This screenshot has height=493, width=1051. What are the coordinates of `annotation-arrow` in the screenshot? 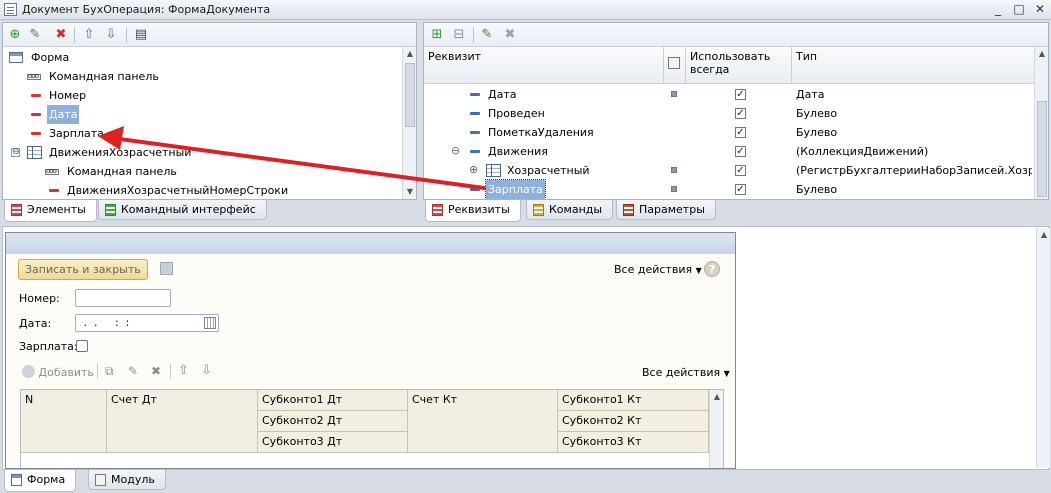 It's located at (292, 158).